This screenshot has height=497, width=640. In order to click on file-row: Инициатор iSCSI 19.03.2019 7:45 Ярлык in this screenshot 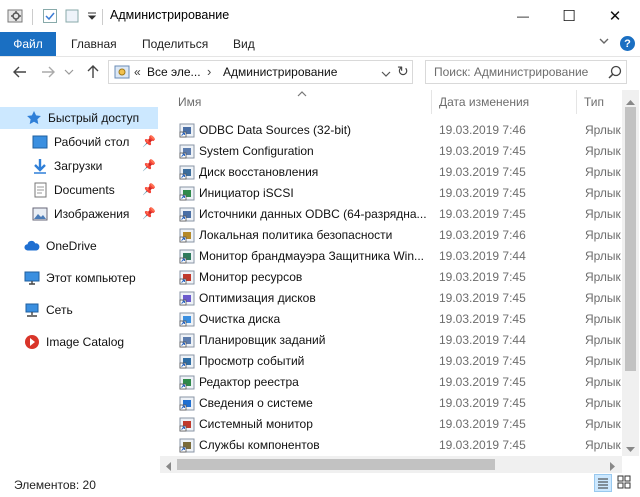, I will do `click(400, 193)`.